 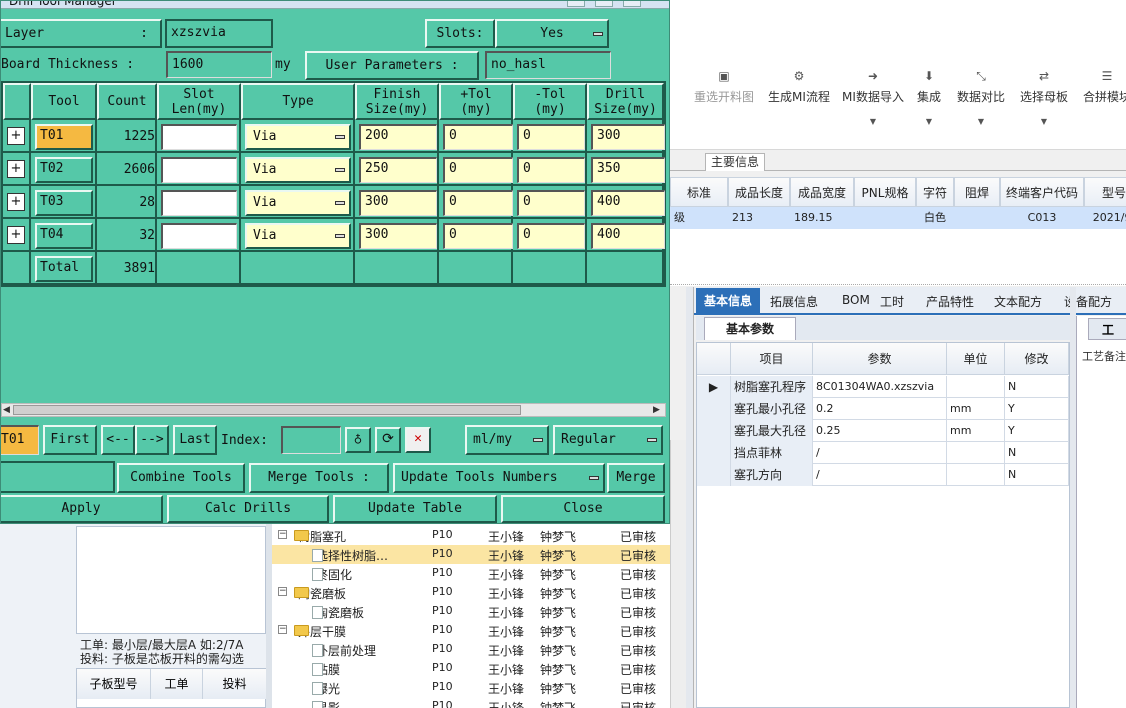 I want to click on tab-item: 文本配方, so click(x=1018, y=301).